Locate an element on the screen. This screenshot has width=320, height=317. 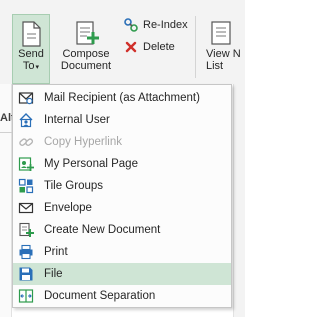
menu-item-label: Mail Recipient (as Attachment) is located at coordinates (122, 98).